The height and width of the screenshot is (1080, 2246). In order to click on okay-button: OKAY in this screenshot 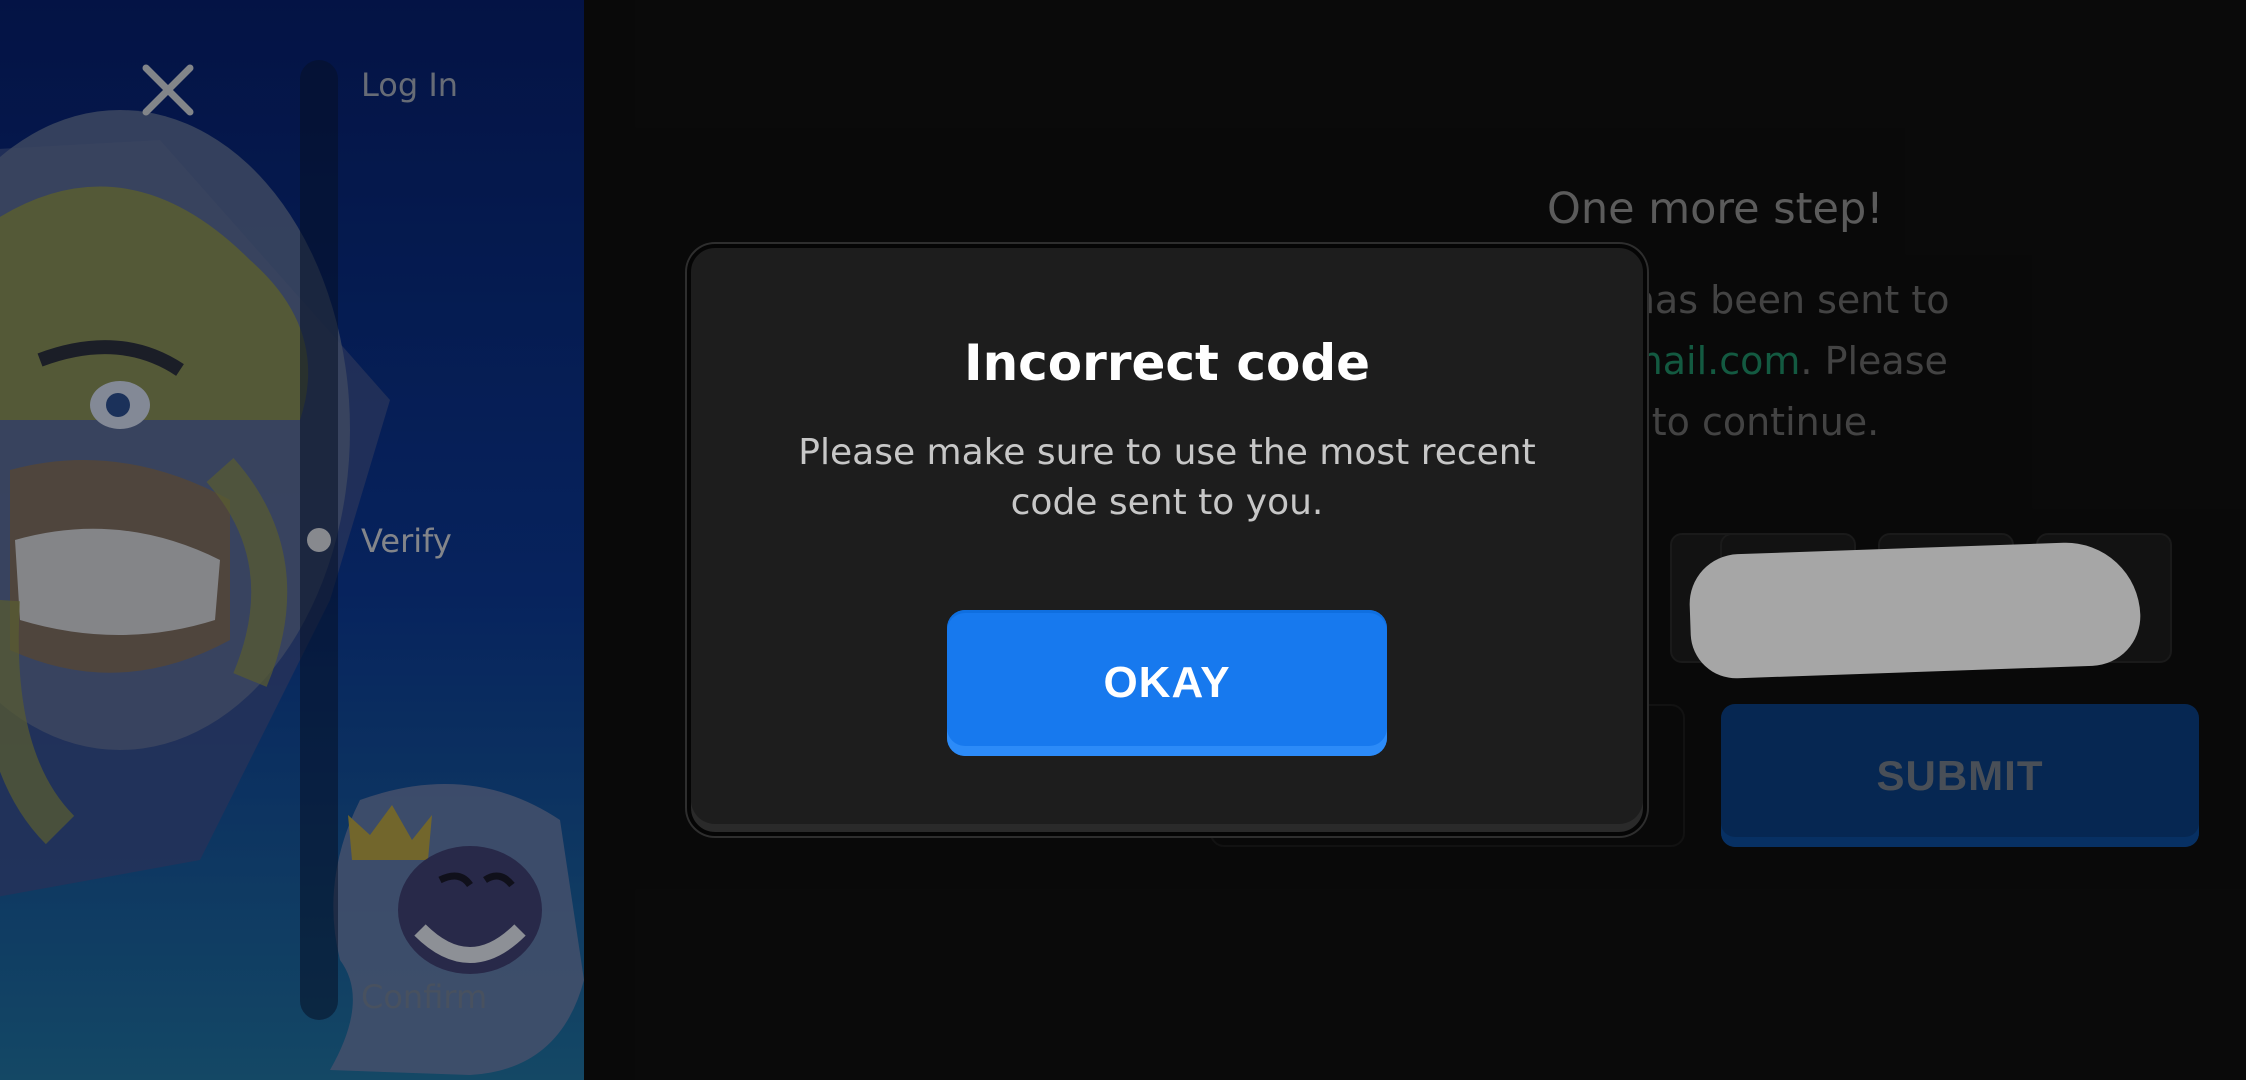, I will do `click(1167, 683)`.